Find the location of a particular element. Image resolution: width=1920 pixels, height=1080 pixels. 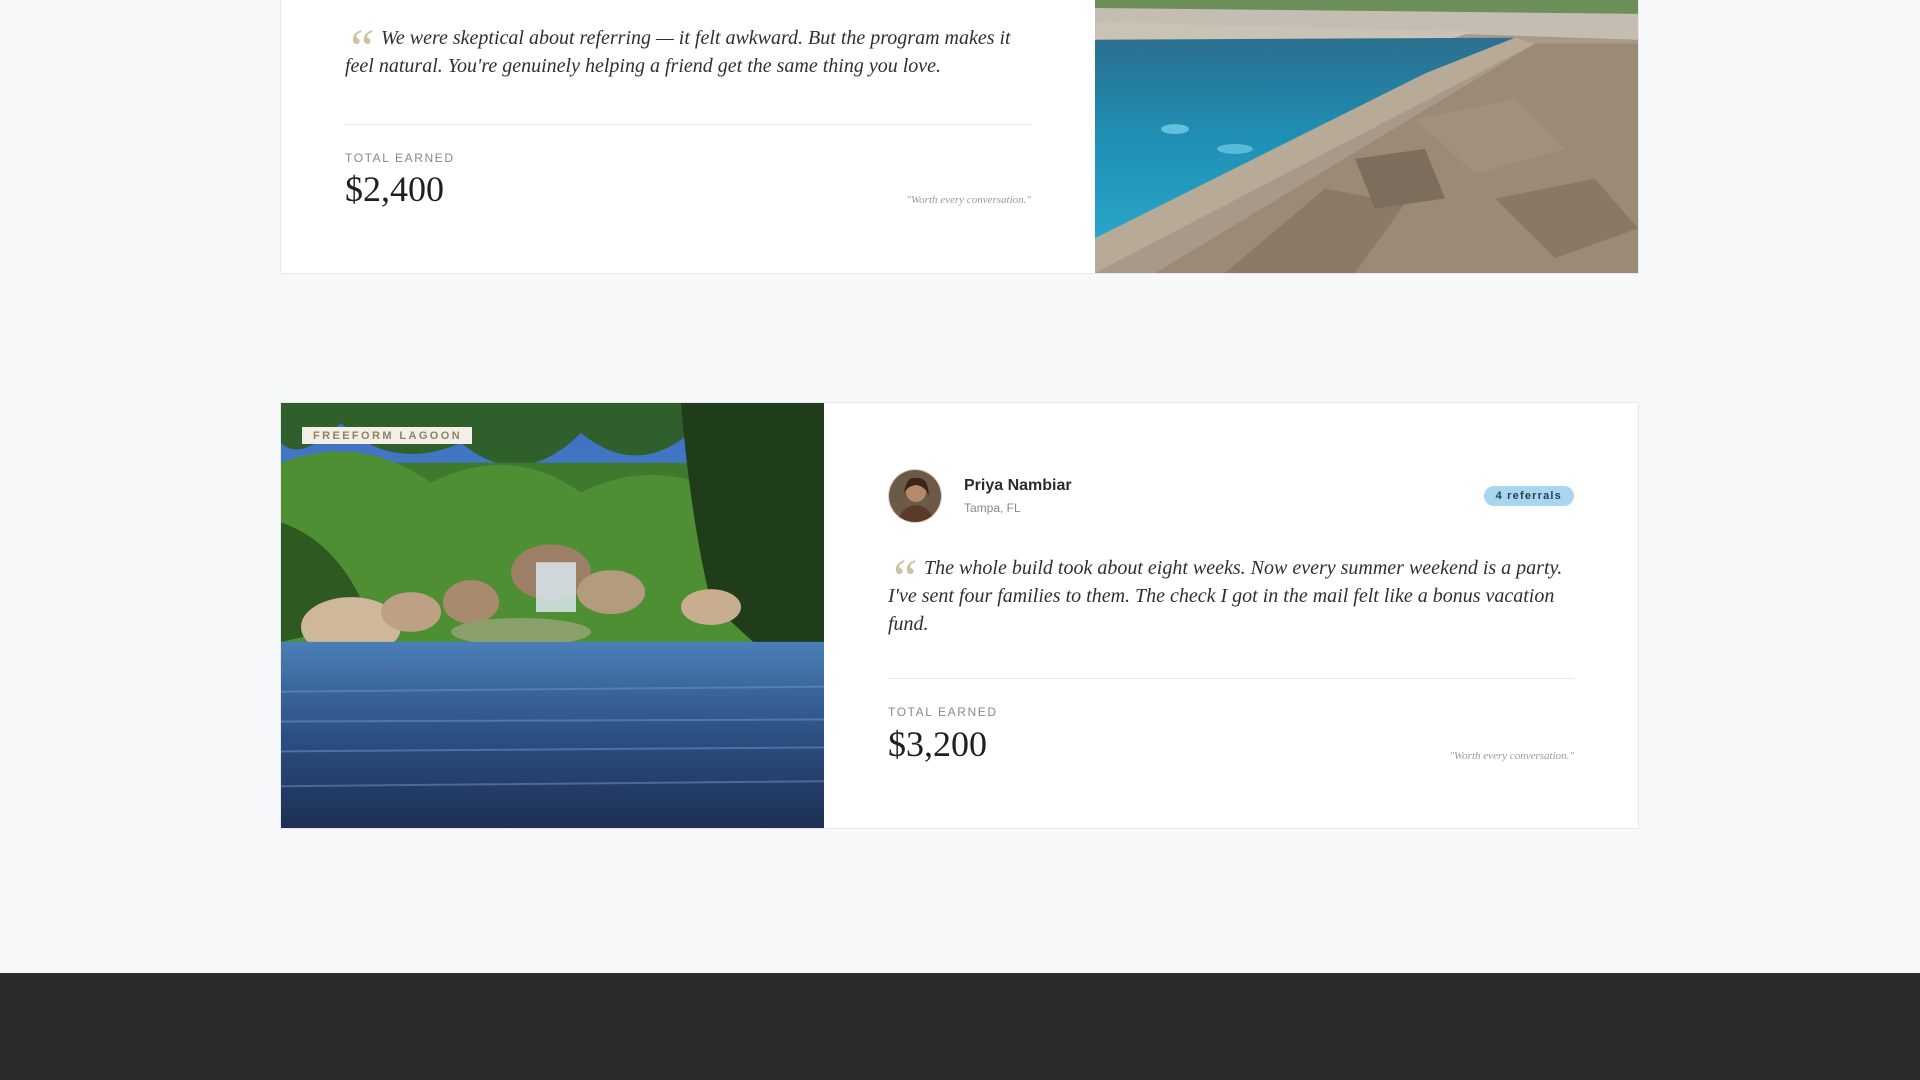

total-earned-value: $3,200 is located at coordinates (937, 744).